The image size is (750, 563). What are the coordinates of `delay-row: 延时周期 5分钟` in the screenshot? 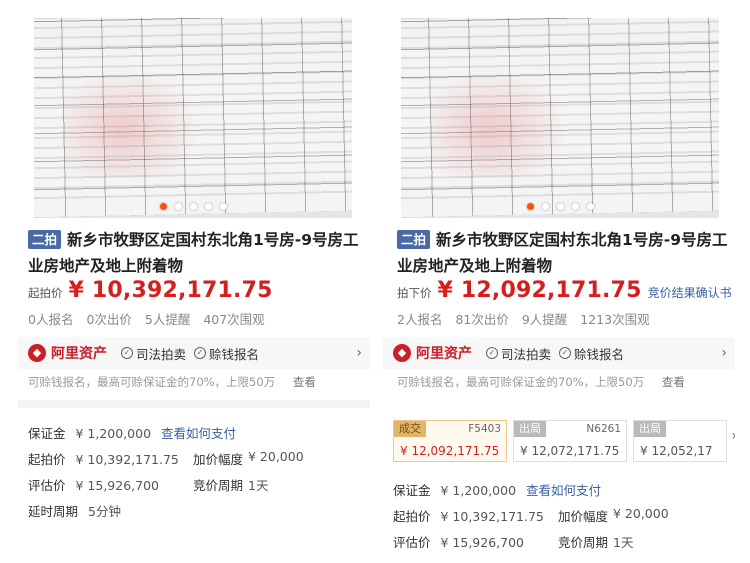 It's located at (74, 510).